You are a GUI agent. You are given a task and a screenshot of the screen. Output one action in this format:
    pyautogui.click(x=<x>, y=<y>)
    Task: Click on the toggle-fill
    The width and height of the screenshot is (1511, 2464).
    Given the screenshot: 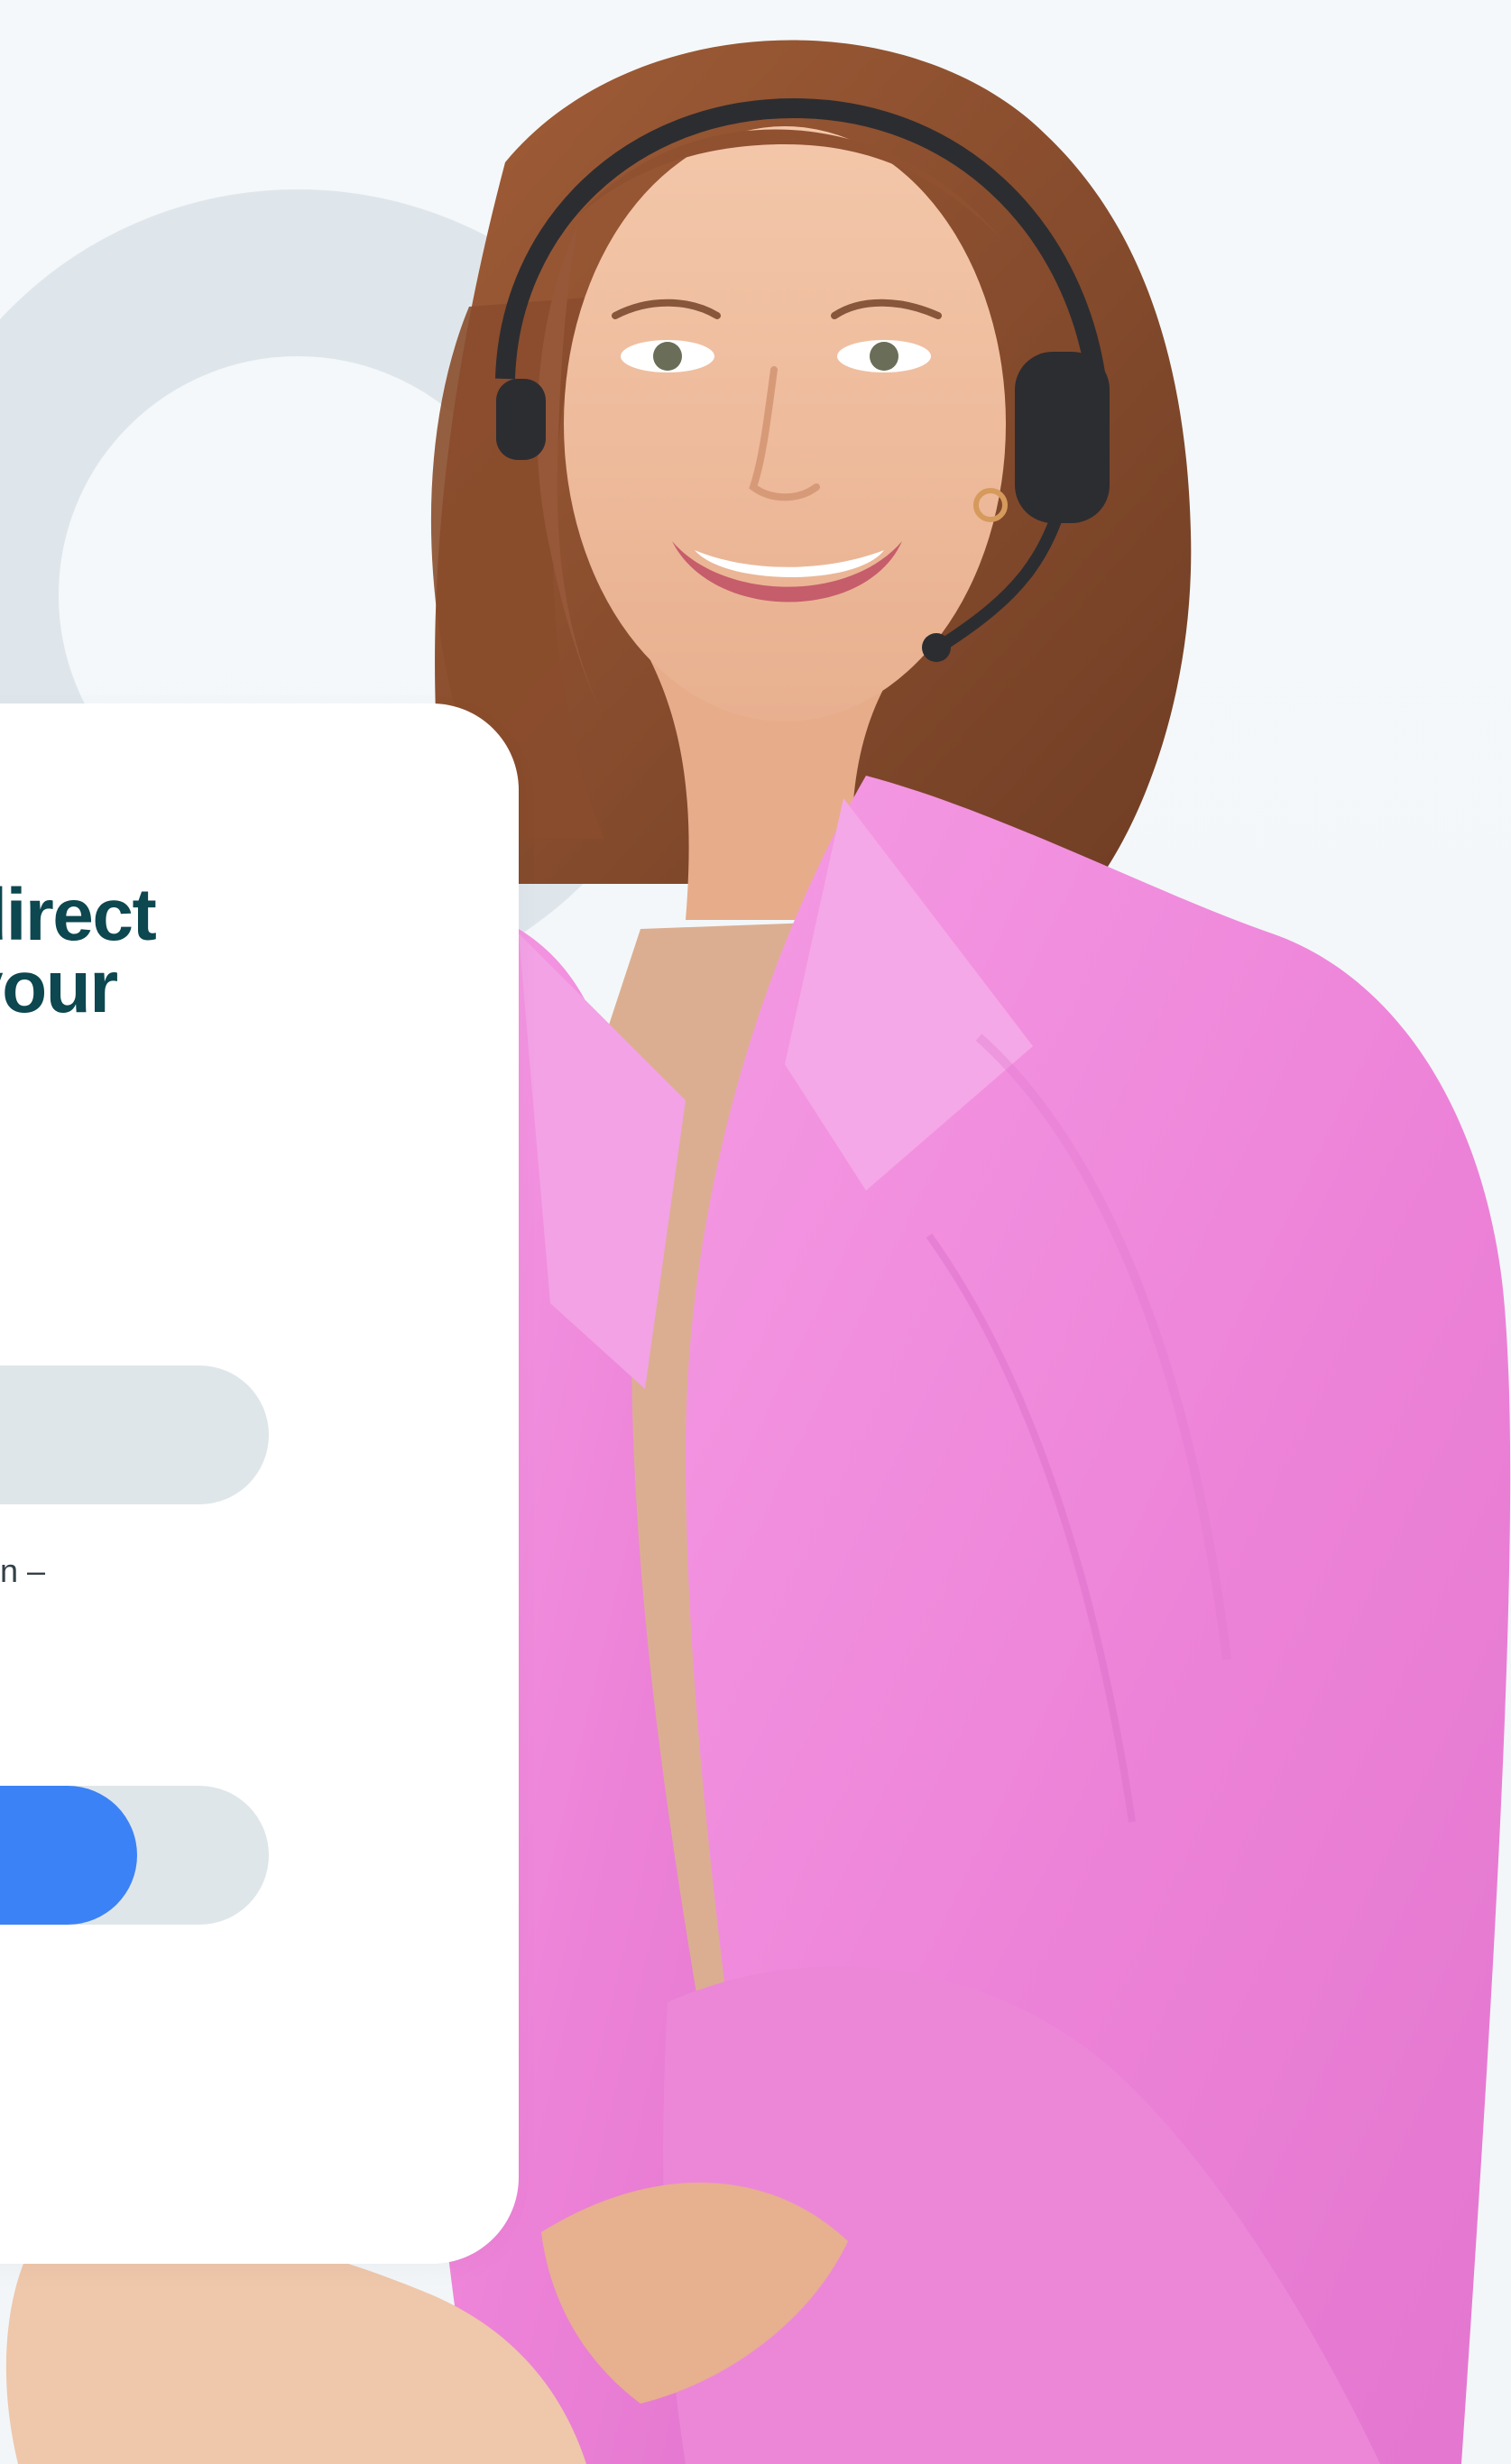 What is the action you would take?
    pyautogui.click(x=69, y=1856)
    